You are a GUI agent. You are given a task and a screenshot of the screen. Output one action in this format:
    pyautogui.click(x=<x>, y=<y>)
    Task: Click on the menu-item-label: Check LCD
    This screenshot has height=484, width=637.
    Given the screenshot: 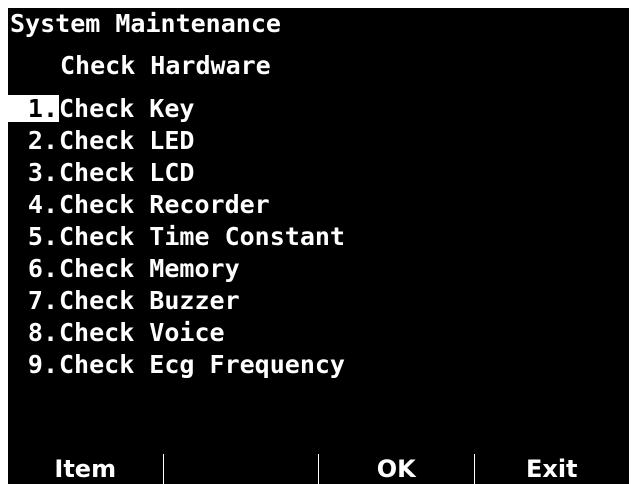 What is the action you would take?
    pyautogui.click(x=127, y=172)
    